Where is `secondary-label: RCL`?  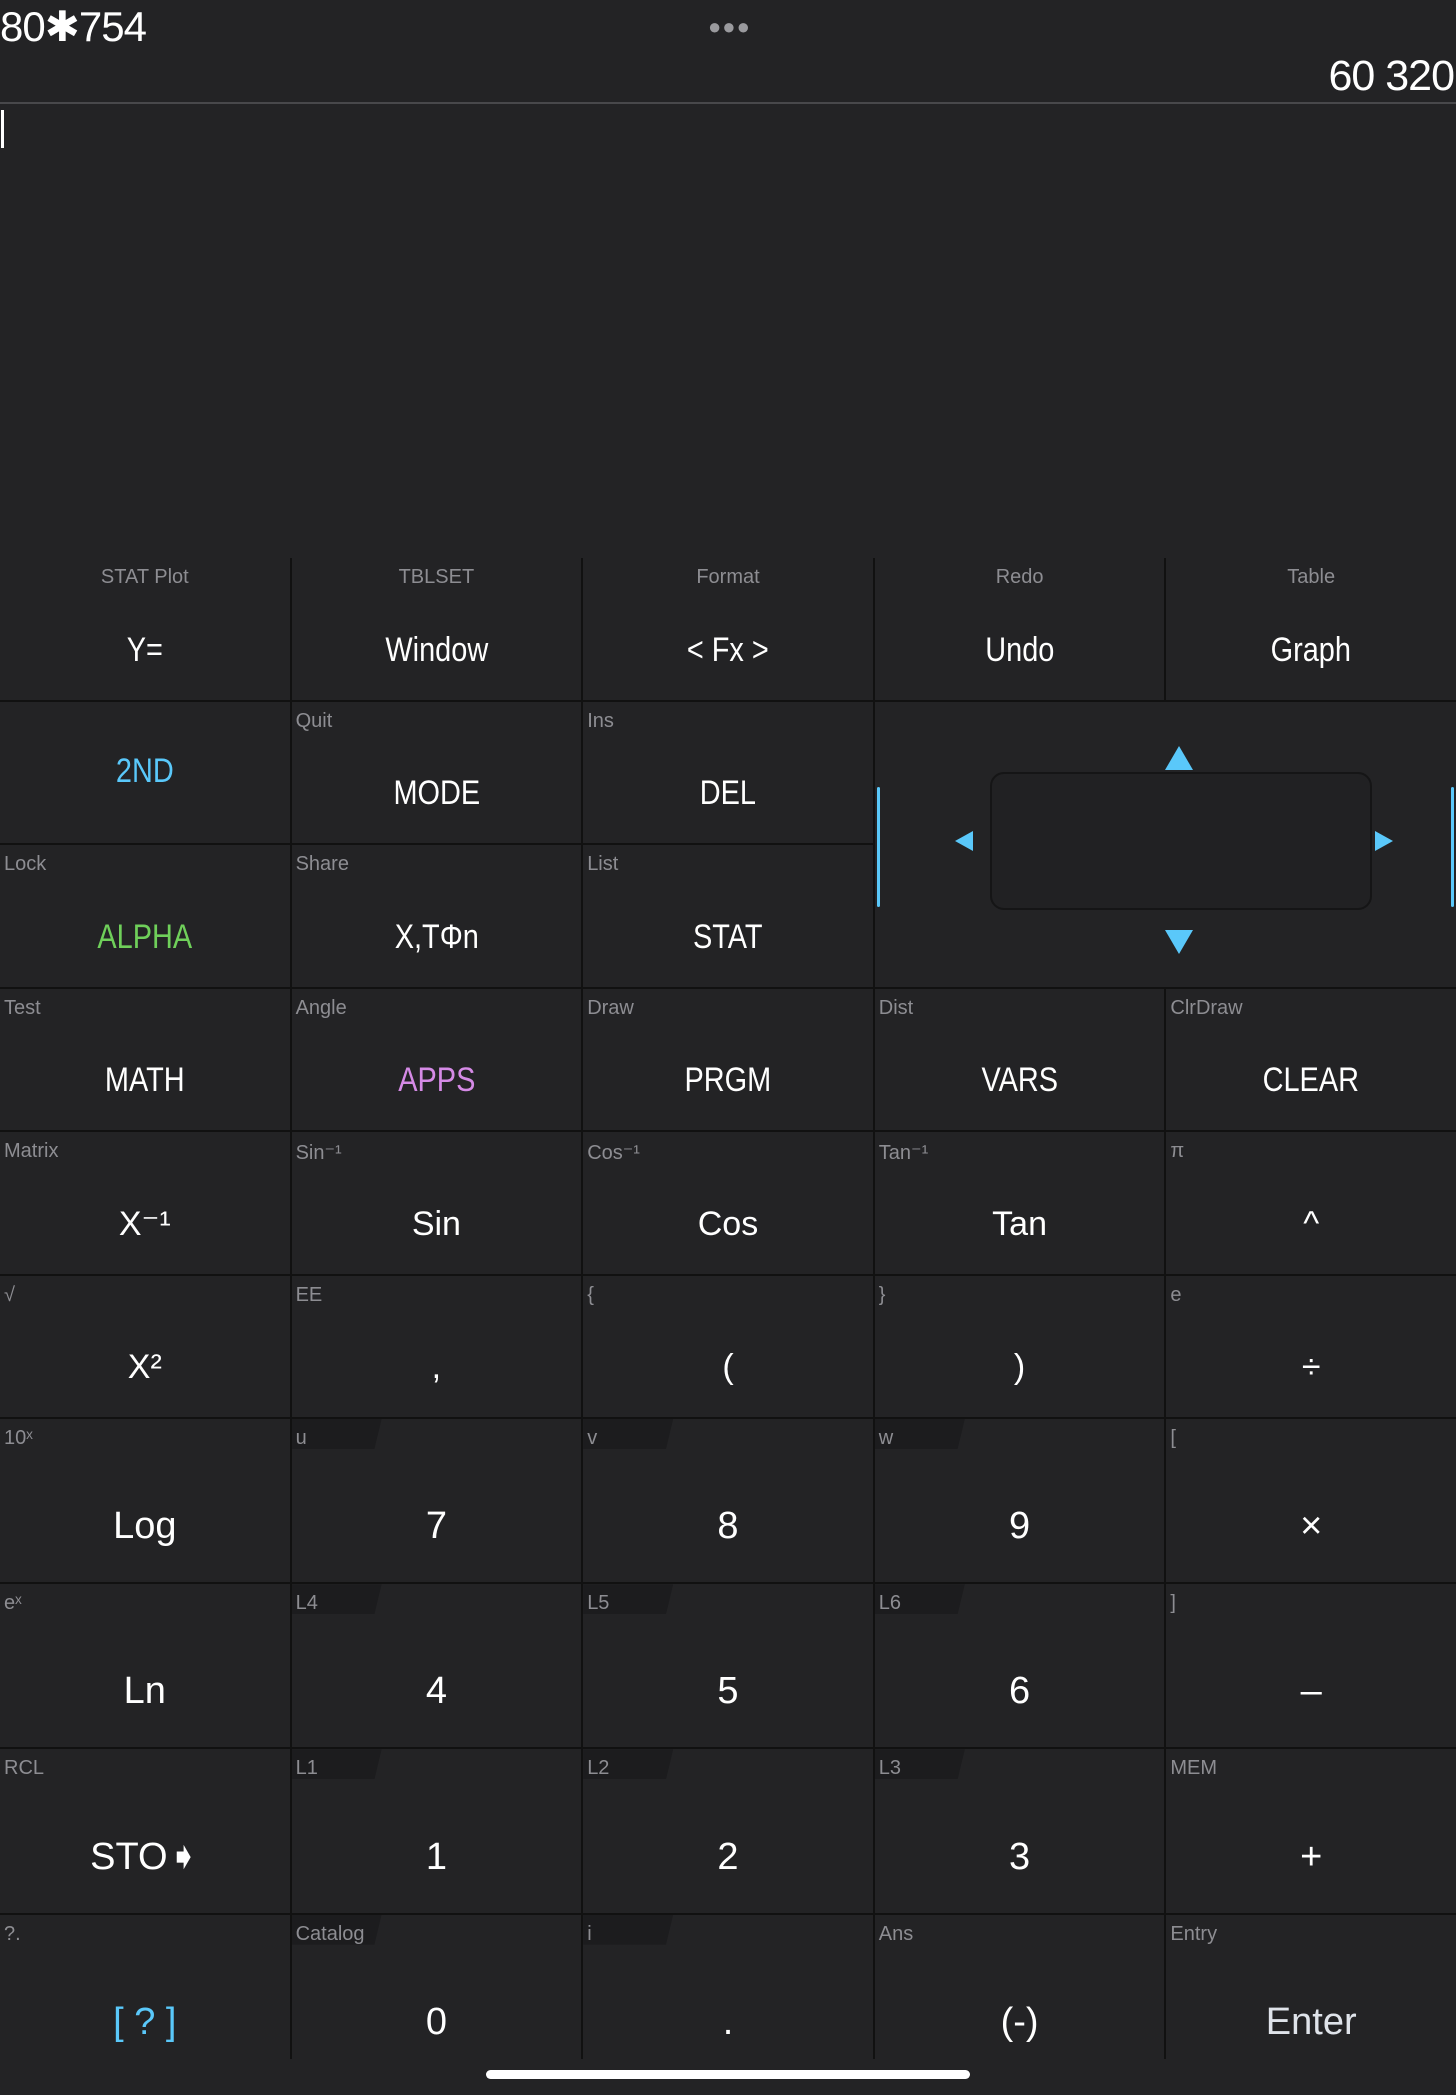 secondary-label: RCL is located at coordinates (24, 1768).